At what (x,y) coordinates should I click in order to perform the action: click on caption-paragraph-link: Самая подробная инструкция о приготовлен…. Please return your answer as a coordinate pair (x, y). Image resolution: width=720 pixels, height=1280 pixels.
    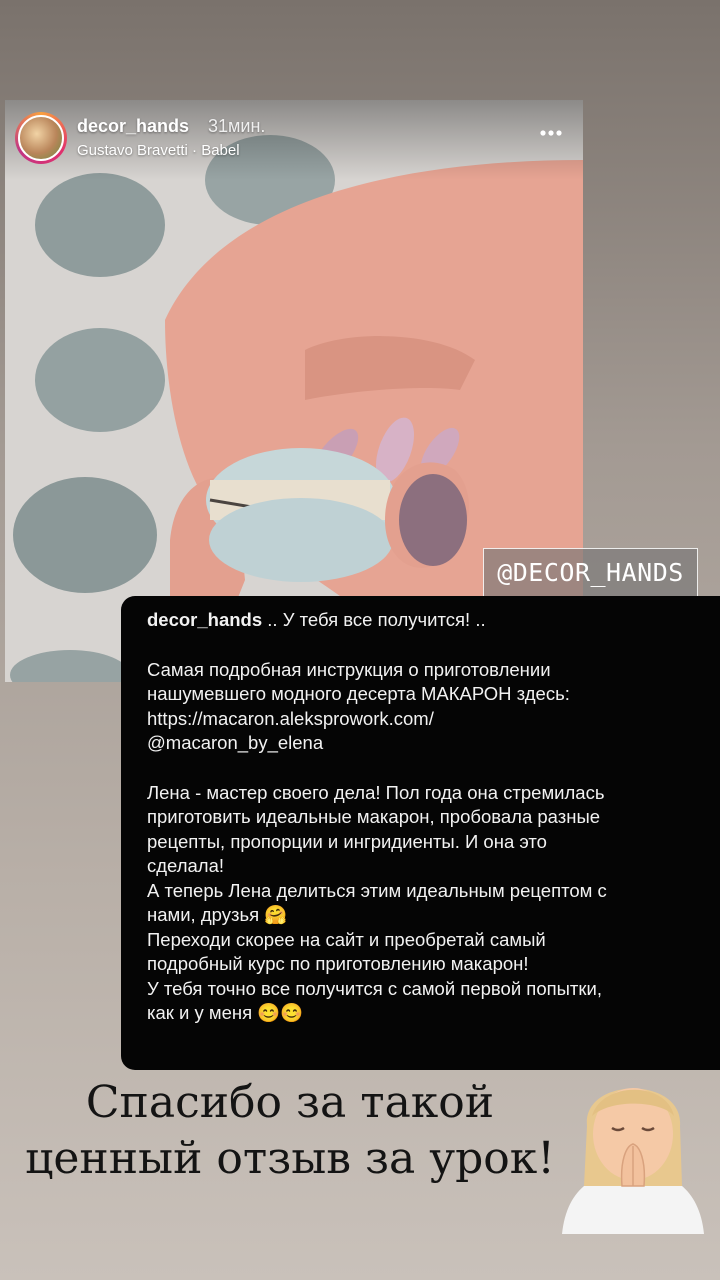
    Looking at the image, I should click on (426, 707).